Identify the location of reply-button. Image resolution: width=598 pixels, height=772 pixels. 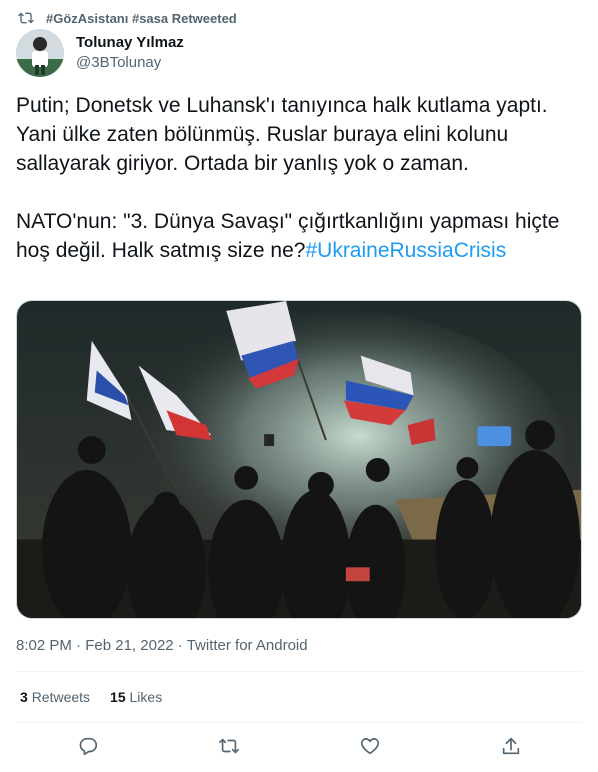
(88, 746).